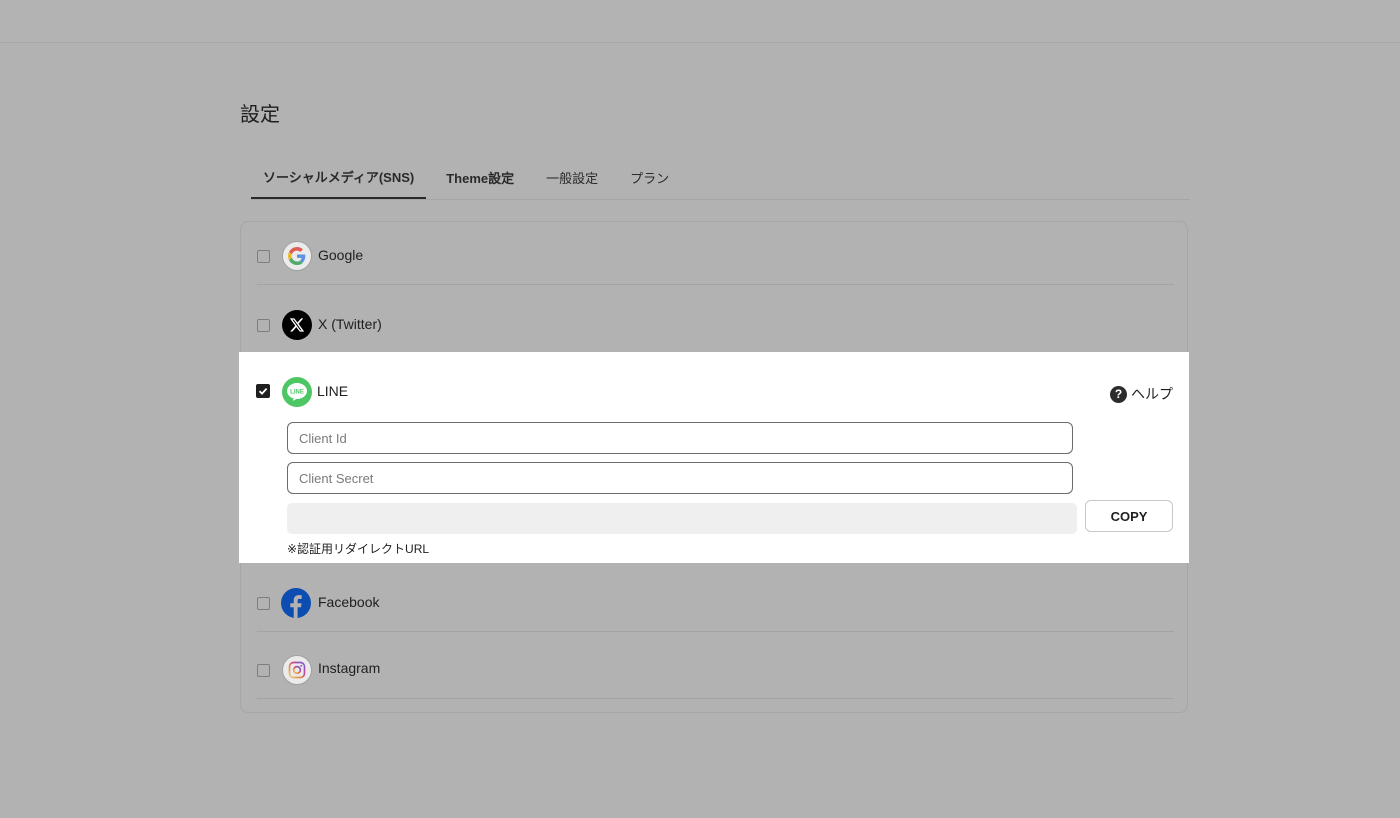 This screenshot has height=818, width=1400. I want to click on facebook-icon, so click(296, 603).